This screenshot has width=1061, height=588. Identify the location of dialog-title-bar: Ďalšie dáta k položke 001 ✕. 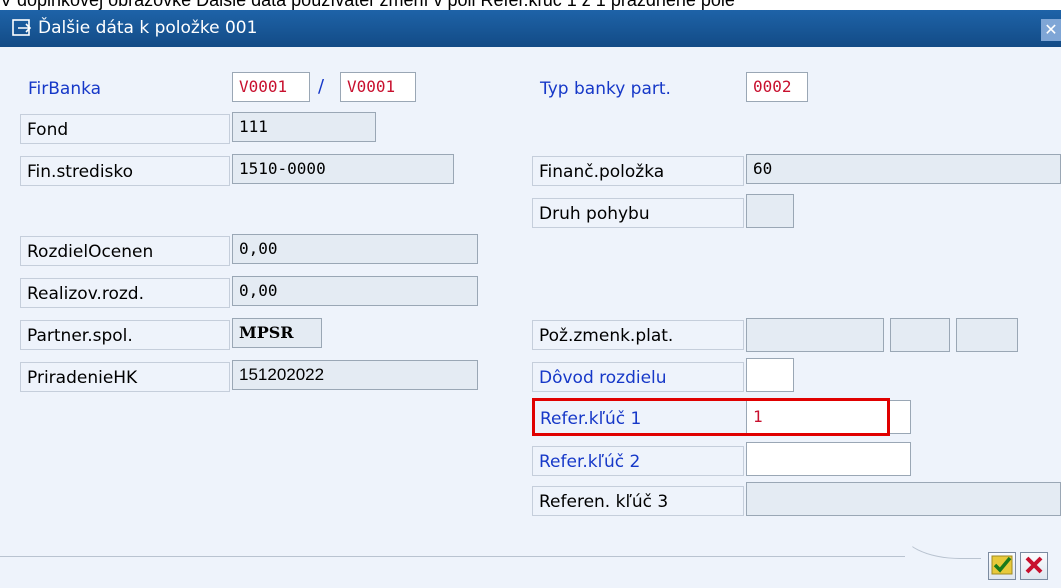
(530, 28).